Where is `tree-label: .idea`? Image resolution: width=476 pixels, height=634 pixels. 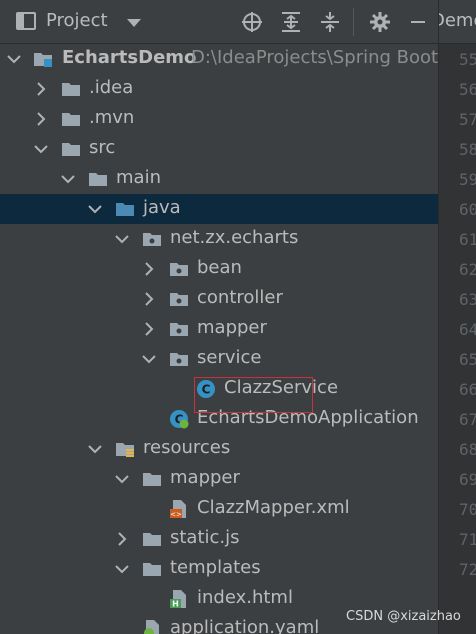 tree-label: .idea is located at coordinates (111, 87).